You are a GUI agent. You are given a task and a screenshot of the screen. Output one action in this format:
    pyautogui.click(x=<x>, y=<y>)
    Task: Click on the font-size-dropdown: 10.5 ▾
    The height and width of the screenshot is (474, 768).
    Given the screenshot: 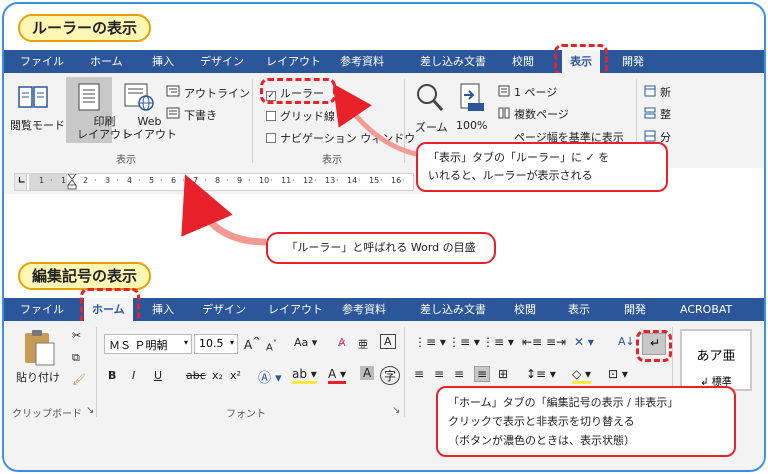 What is the action you would take?
    pyautogui.click(x=216, y=344)
    